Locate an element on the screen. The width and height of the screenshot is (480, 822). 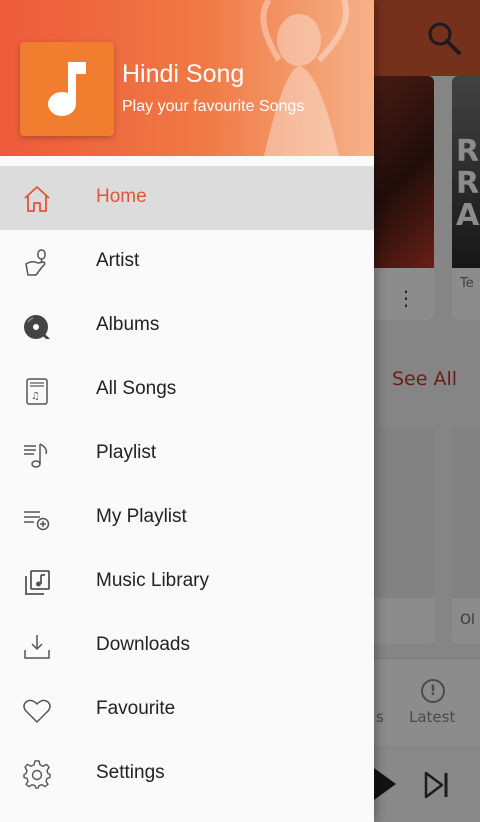
menu-item-label: My Playlist is located at coordinates (141, 516).